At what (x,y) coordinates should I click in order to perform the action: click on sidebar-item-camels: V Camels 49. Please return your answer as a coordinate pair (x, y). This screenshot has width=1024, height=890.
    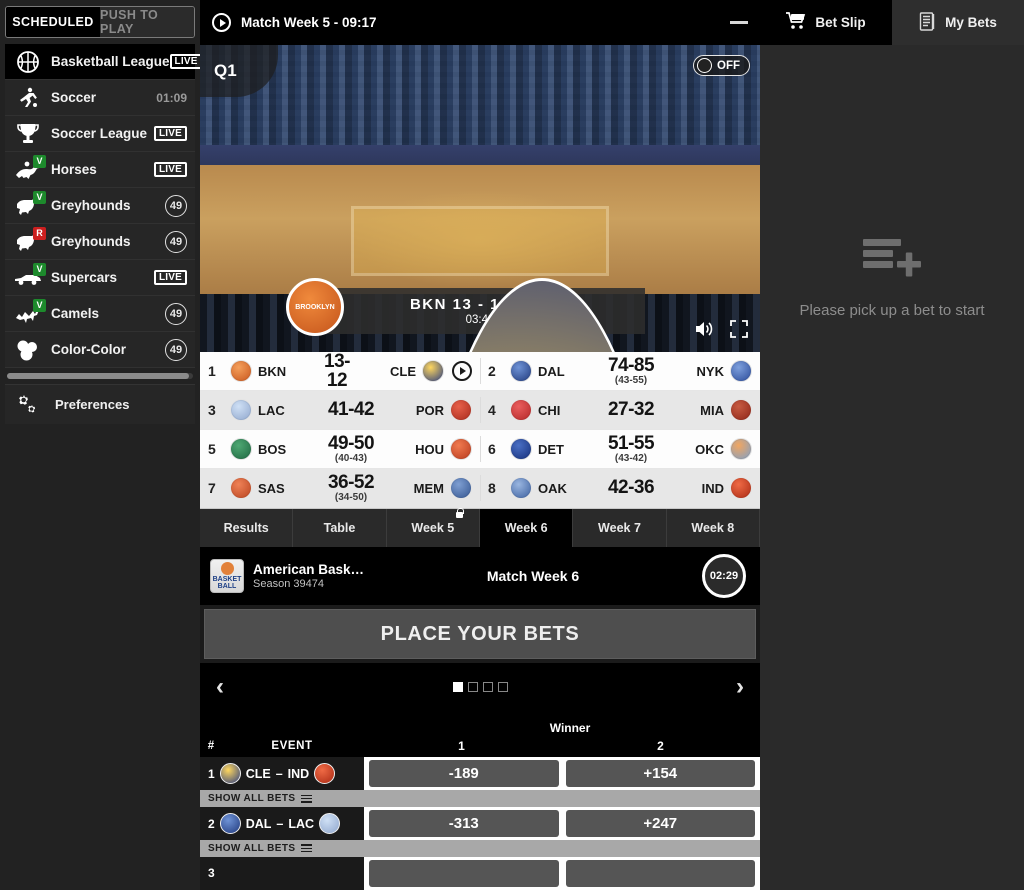
    Looking at the image, I should click on (100, 314).